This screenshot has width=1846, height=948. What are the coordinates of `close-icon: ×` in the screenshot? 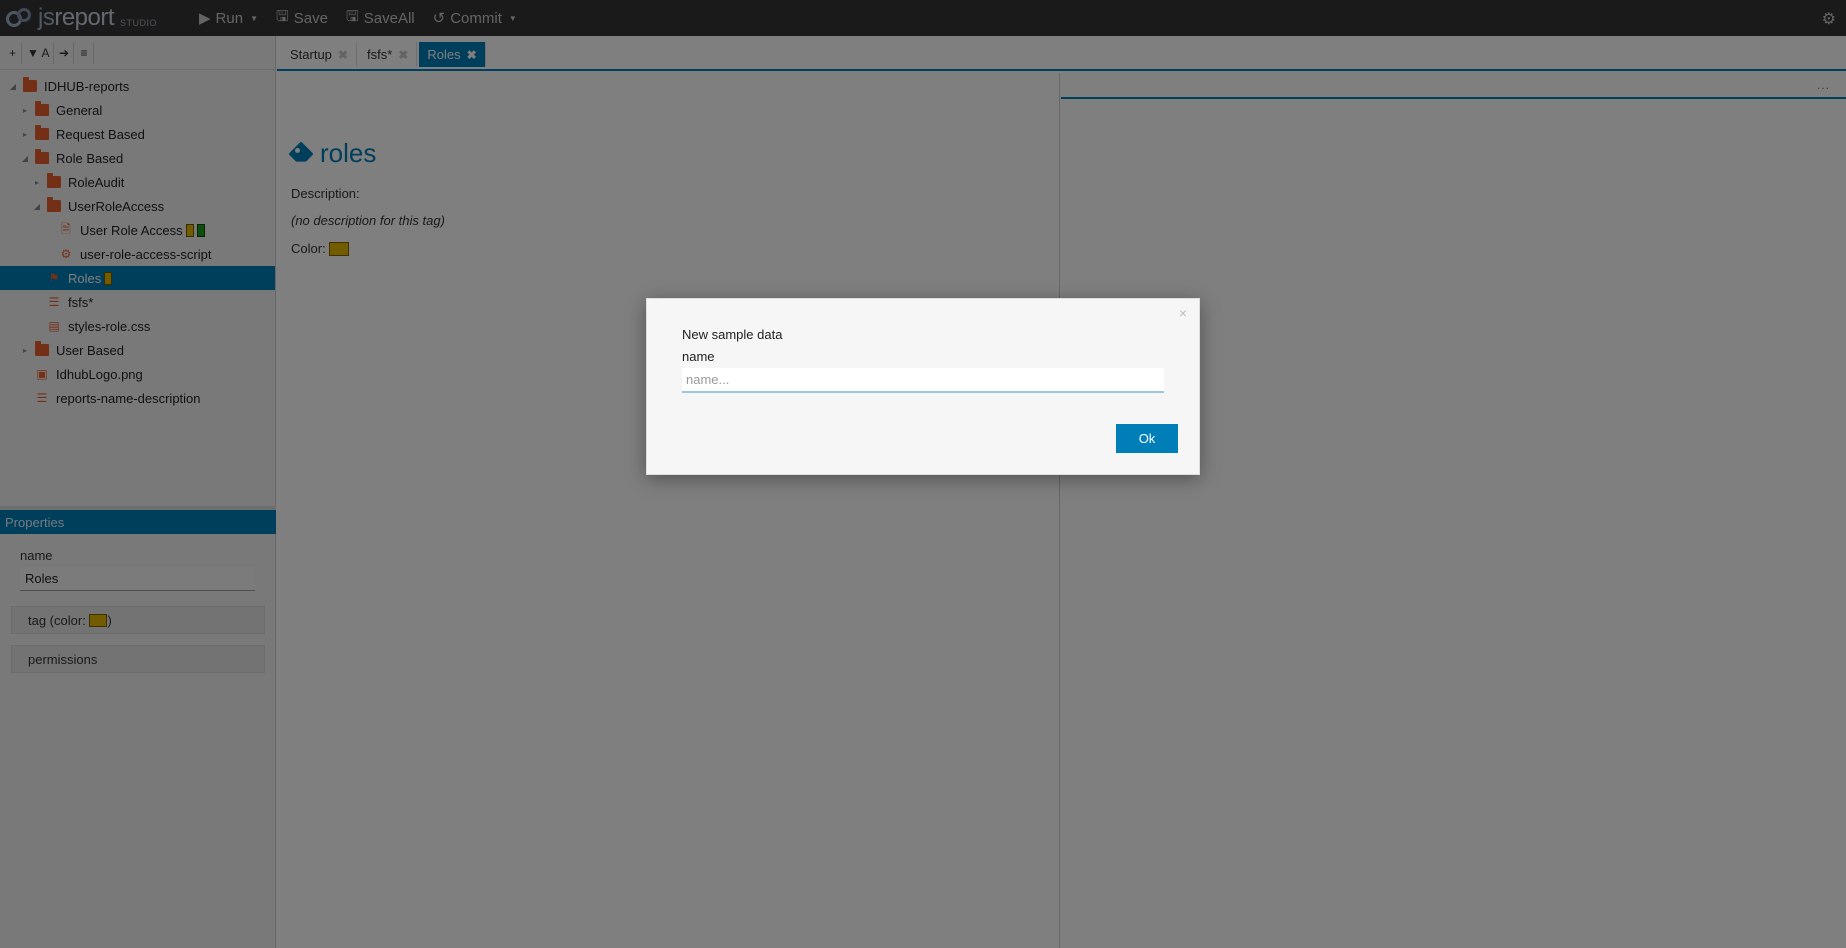 It's located at (1183, 313).